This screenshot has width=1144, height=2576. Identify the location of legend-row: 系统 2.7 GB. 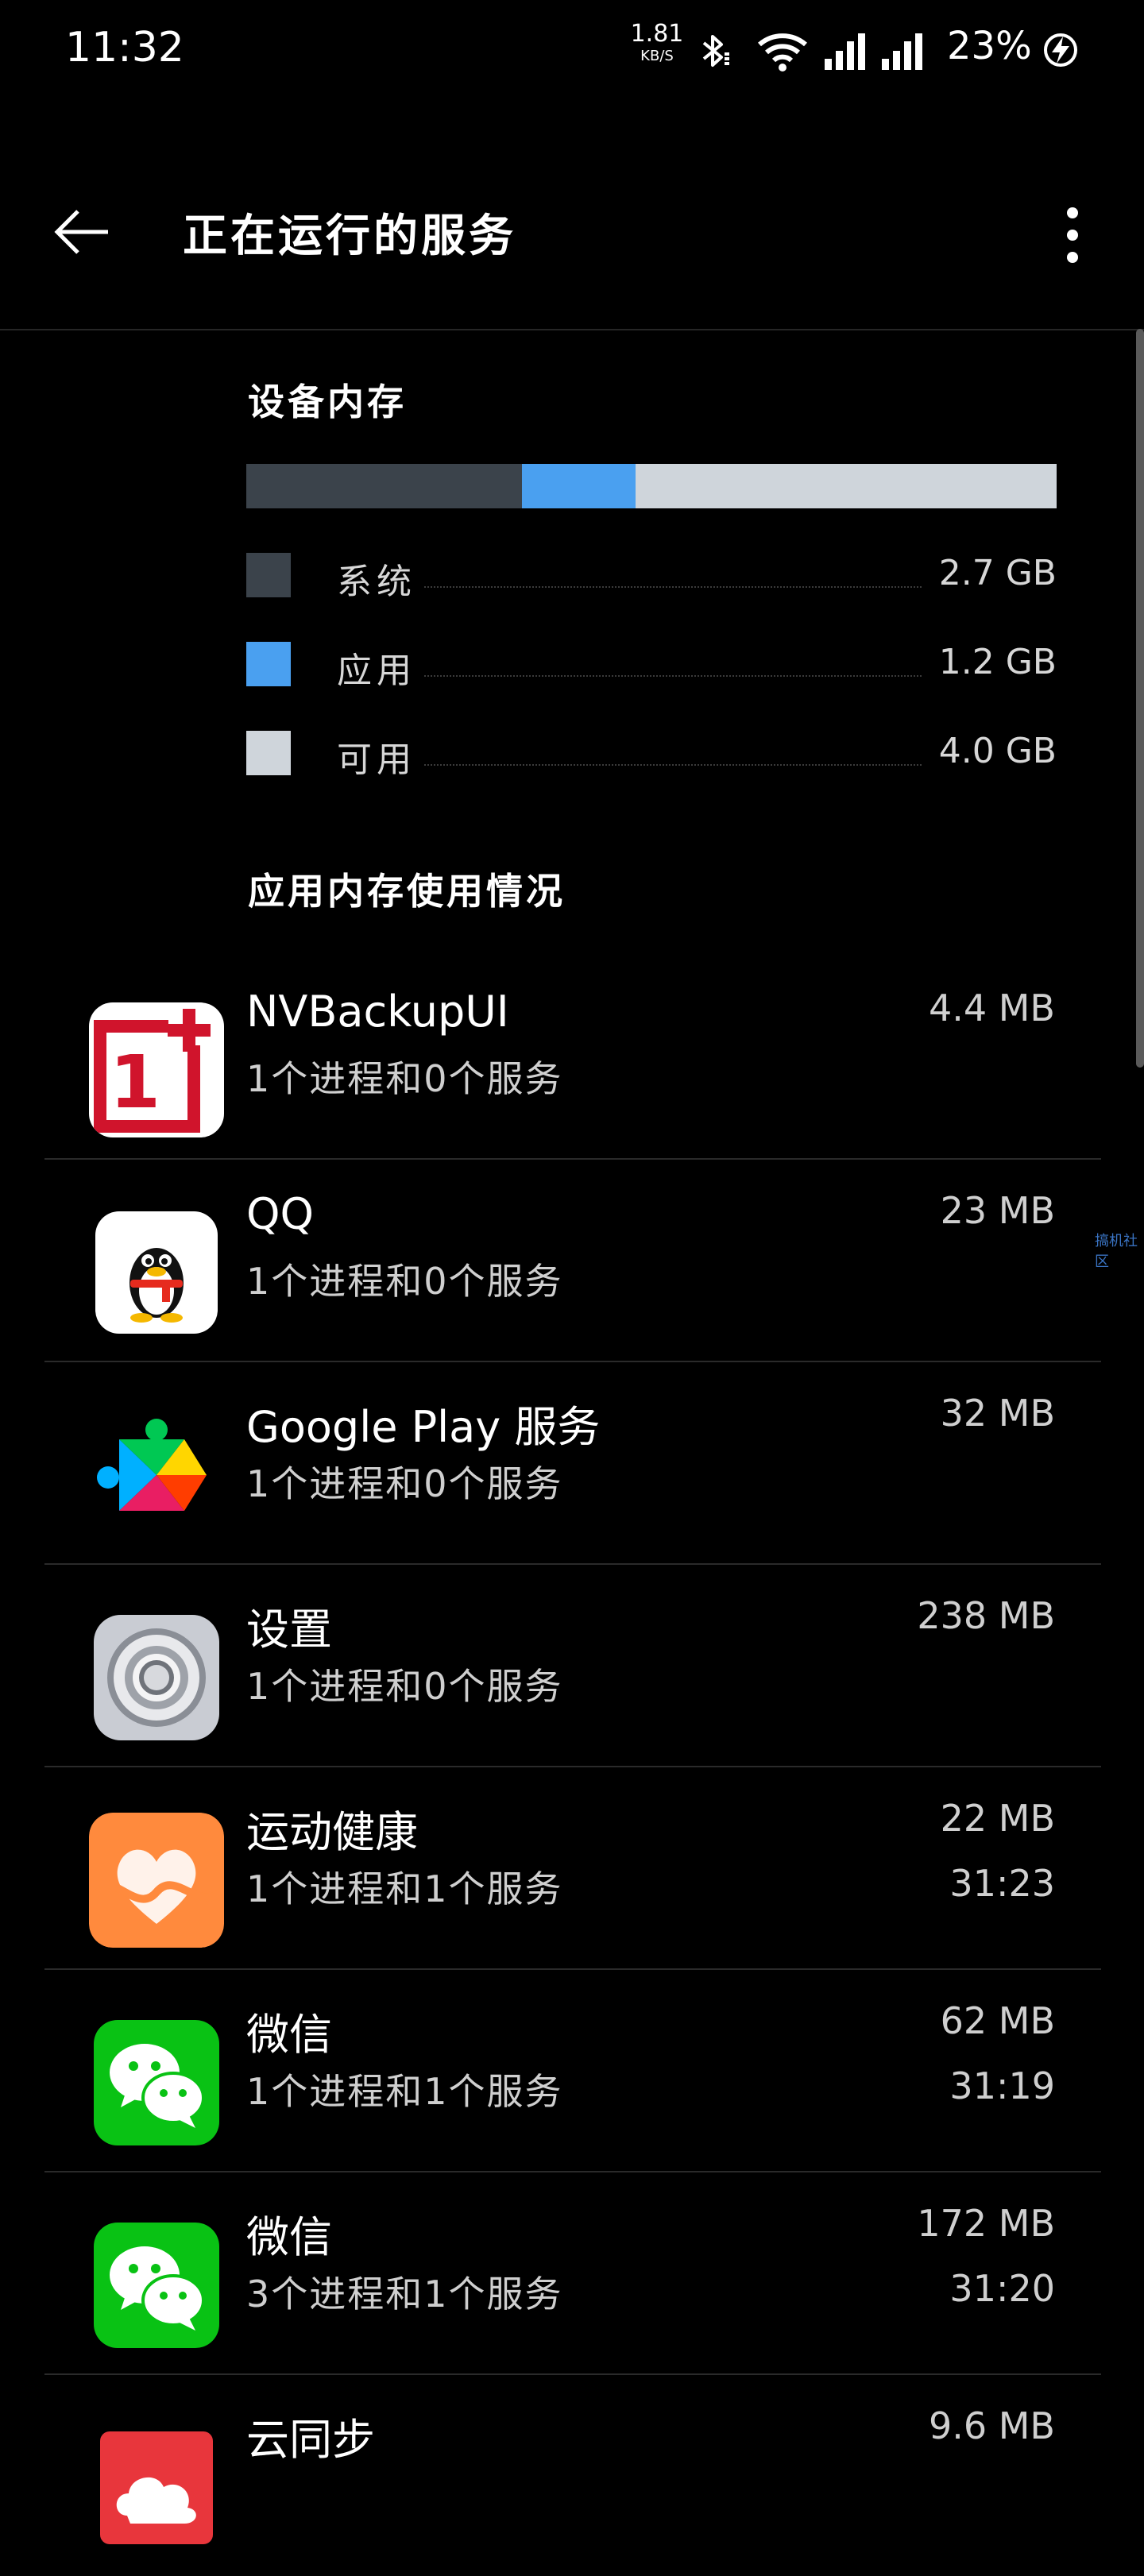
(651, 577).